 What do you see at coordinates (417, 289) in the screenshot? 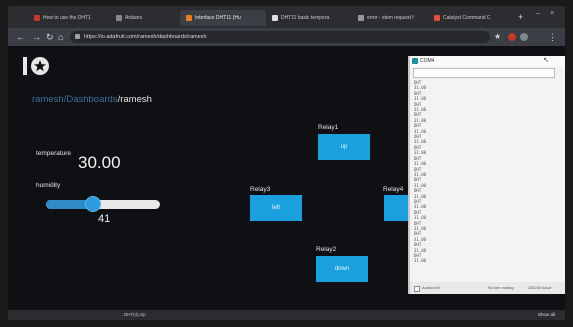
I see `autoscroll-checkbox` at bounding box center [417, 289].